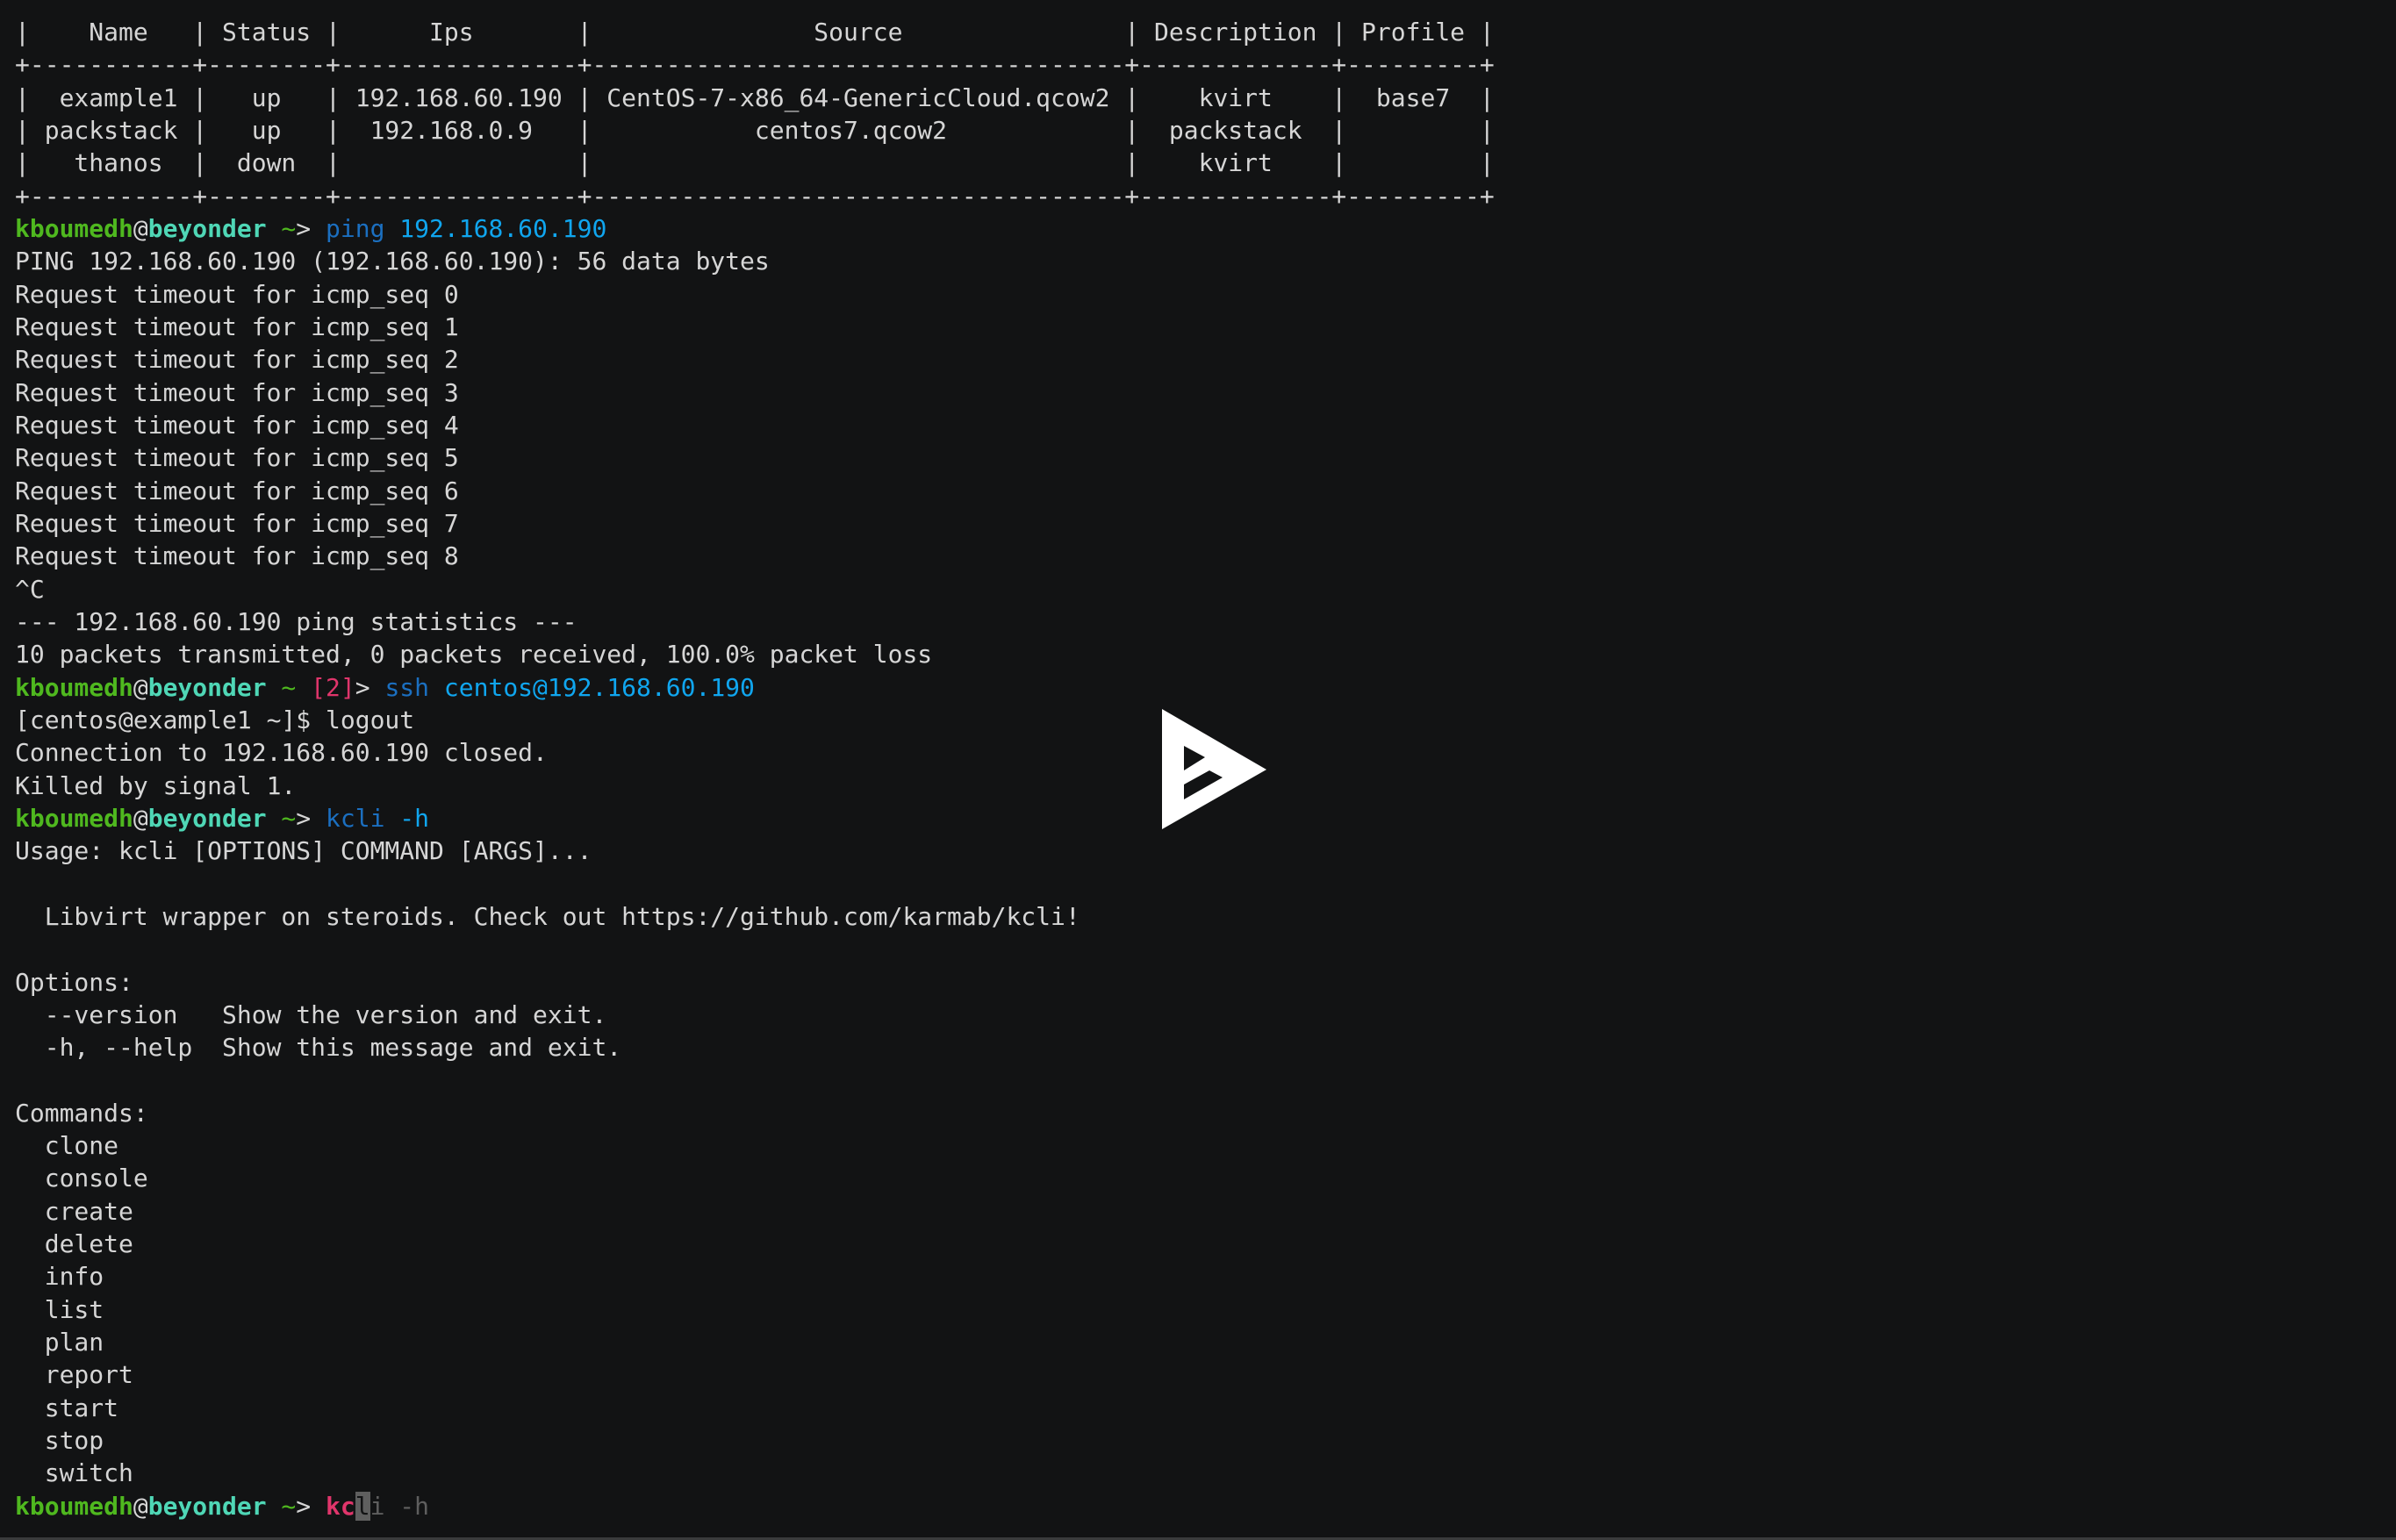 The width and height of the screenshot is (2396, 1540). I want to click on terminal-line: Request timeout for icmp_seq 4, so click(755, 425).